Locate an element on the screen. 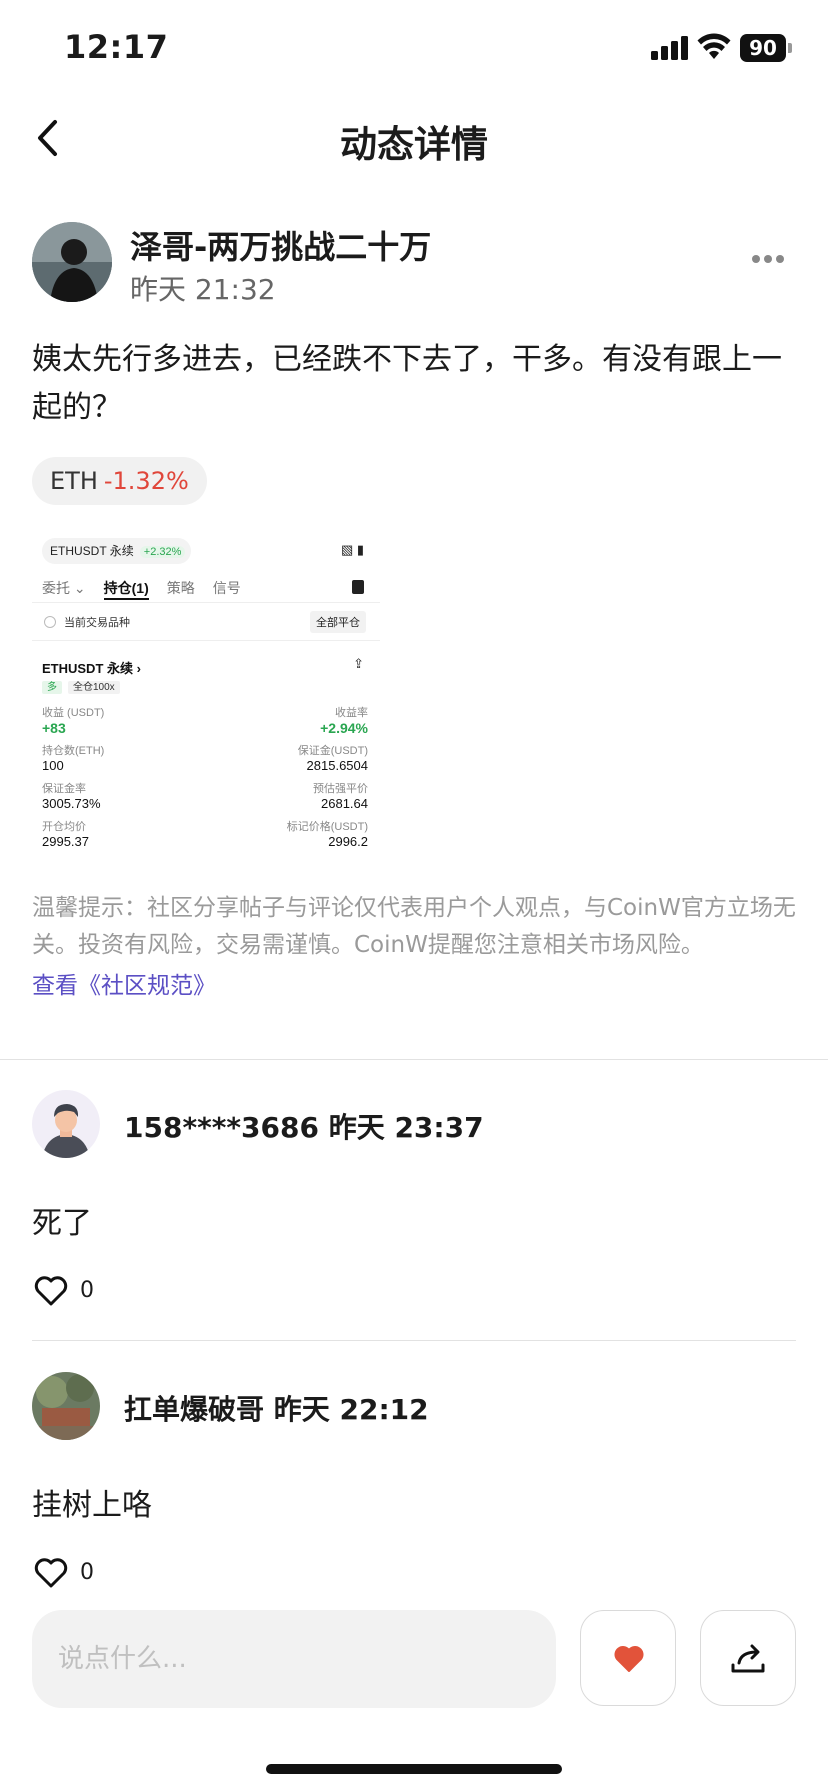  more-options-icon is located at coordinates (774, 260).